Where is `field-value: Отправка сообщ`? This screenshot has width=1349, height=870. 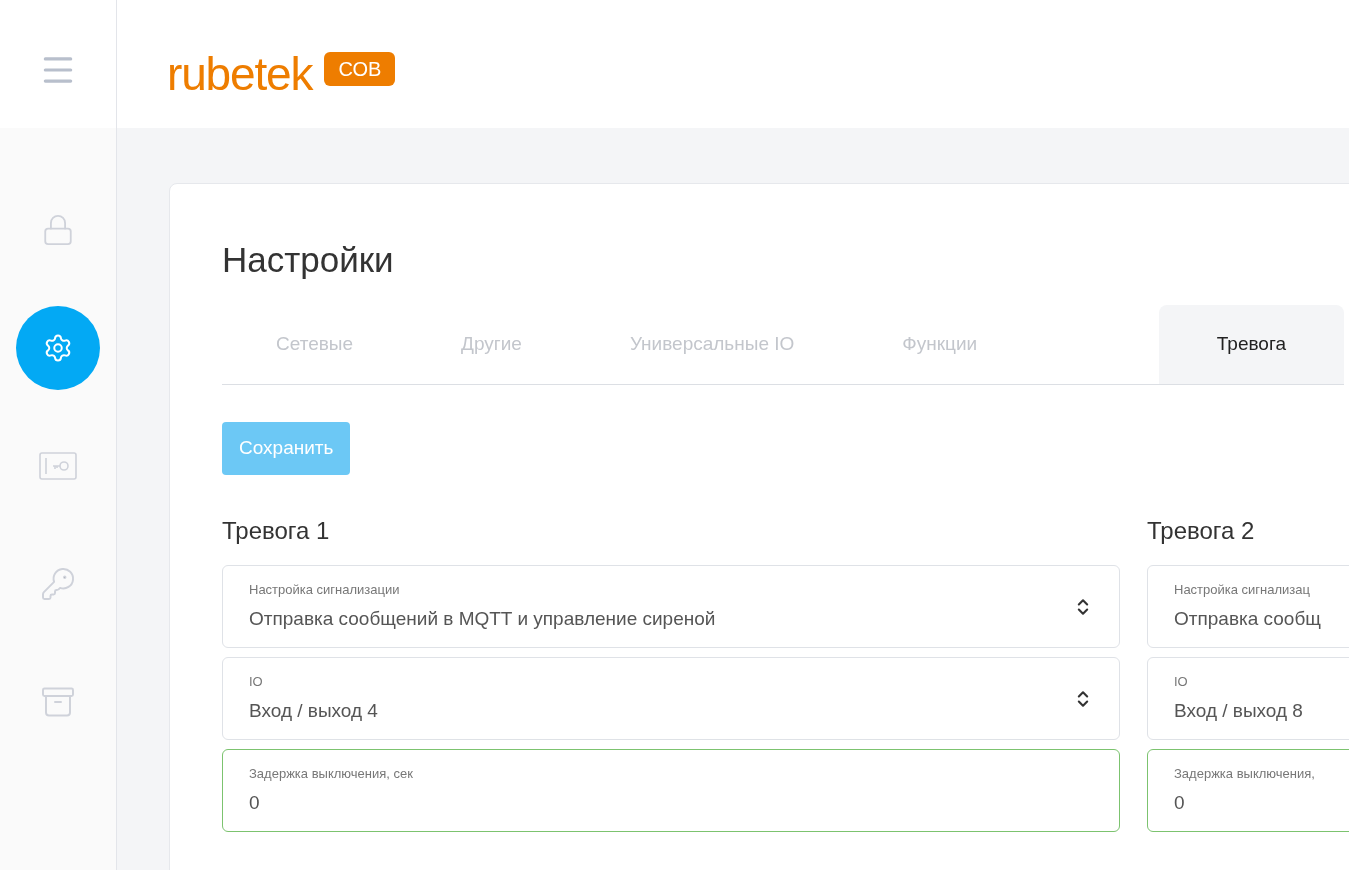
field-value: Отправка сообщ is located at coordinates (1247, 619).